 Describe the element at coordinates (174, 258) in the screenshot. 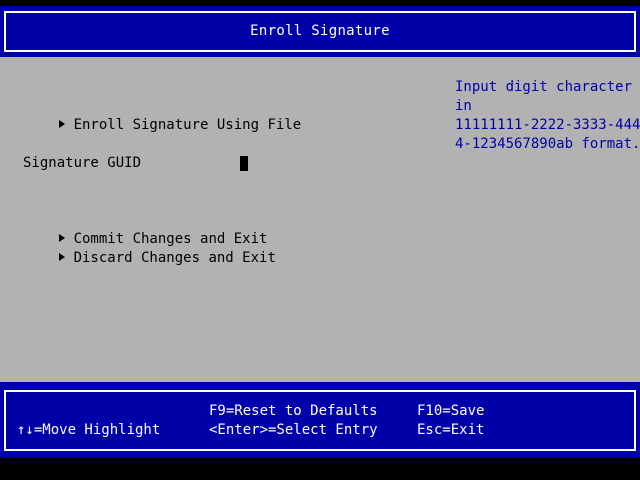

I see `menu-item-label: Discard Changes and Exit` at that location.